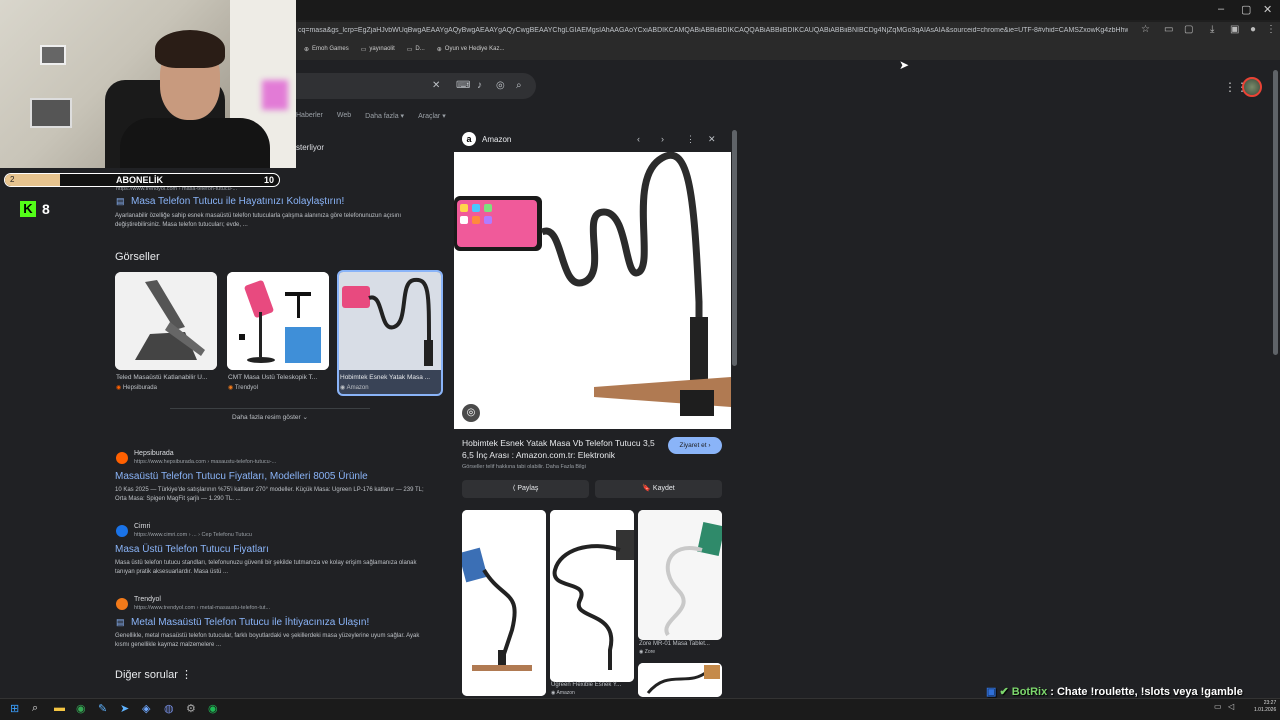 Image resolution: width=1280 pixels, height=720 pixels. What do you see at coordinates (191, 708) in the screenshot?
I see `settings-icon: ⚙` at bounding box center [191, 708].